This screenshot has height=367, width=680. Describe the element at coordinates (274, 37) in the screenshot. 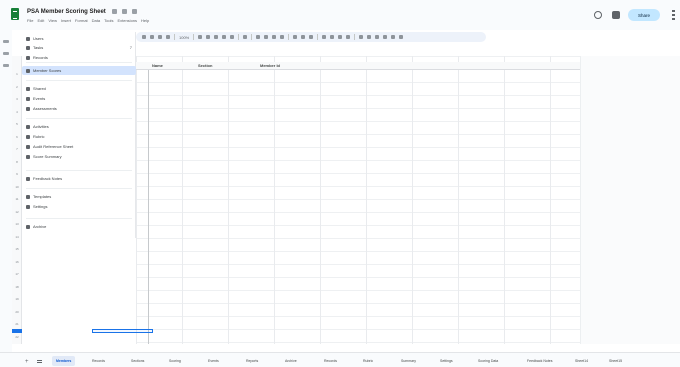

I see `strikethrough-icon` at that location.